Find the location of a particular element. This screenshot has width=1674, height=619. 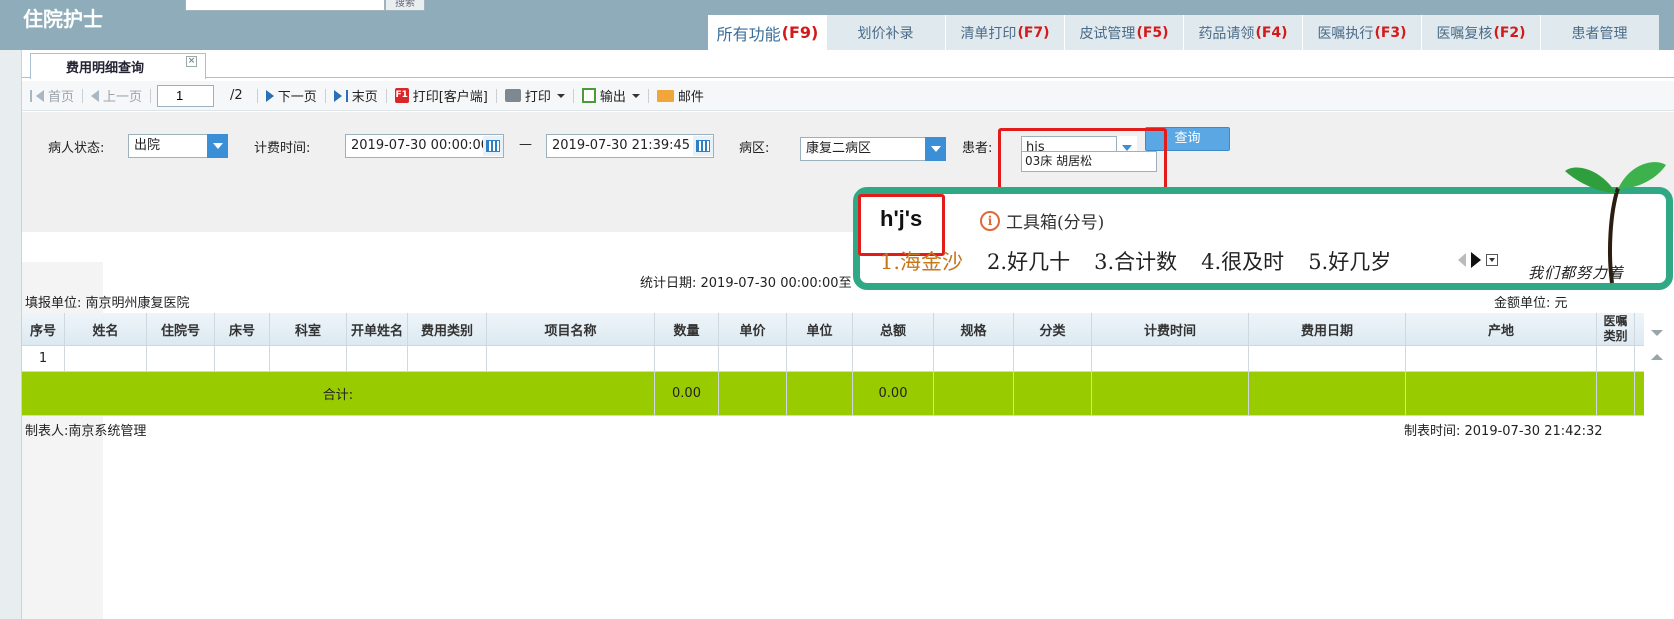

tab-label: 皮试管理 is located at coordinates (1107, 33).